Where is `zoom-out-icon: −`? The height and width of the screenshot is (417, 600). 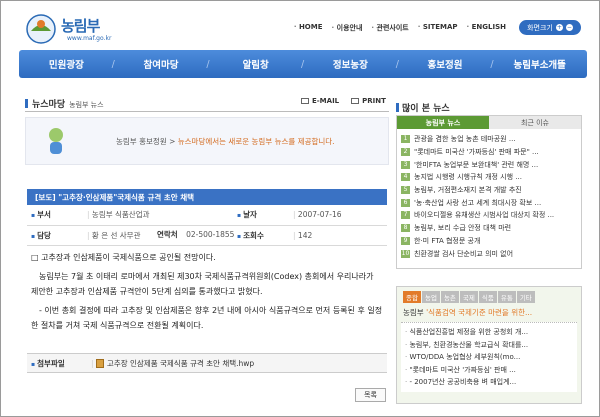 zoom-out-icon: − is located at coordinates (569, 27).